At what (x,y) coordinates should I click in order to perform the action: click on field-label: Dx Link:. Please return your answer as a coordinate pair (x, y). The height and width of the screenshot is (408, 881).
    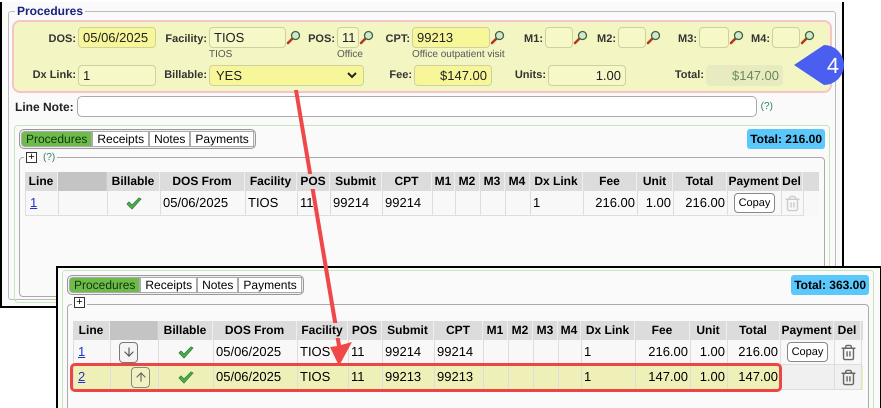
    Looking at the image, I should click on (54, 76).